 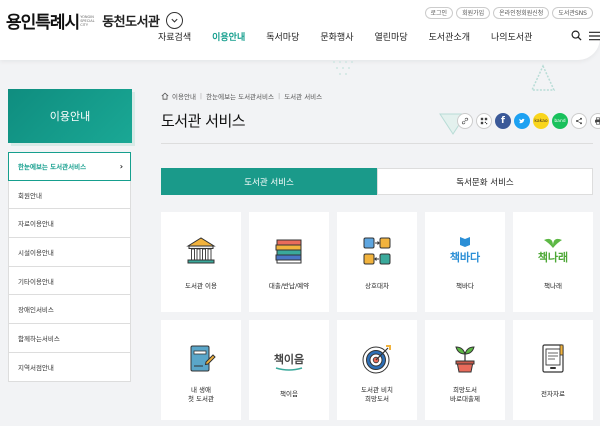 What do you see at coordinates (343, 68) in the screenshot?
I see `decorative-dots-icon` at bounding box center [343, 68].